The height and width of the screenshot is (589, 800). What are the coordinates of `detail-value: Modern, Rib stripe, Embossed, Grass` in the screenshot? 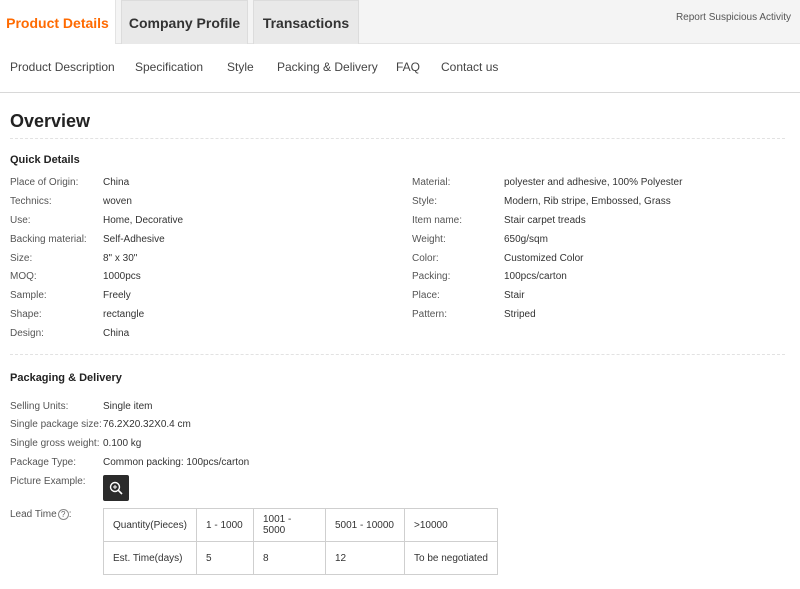 It's located at (587, 201).